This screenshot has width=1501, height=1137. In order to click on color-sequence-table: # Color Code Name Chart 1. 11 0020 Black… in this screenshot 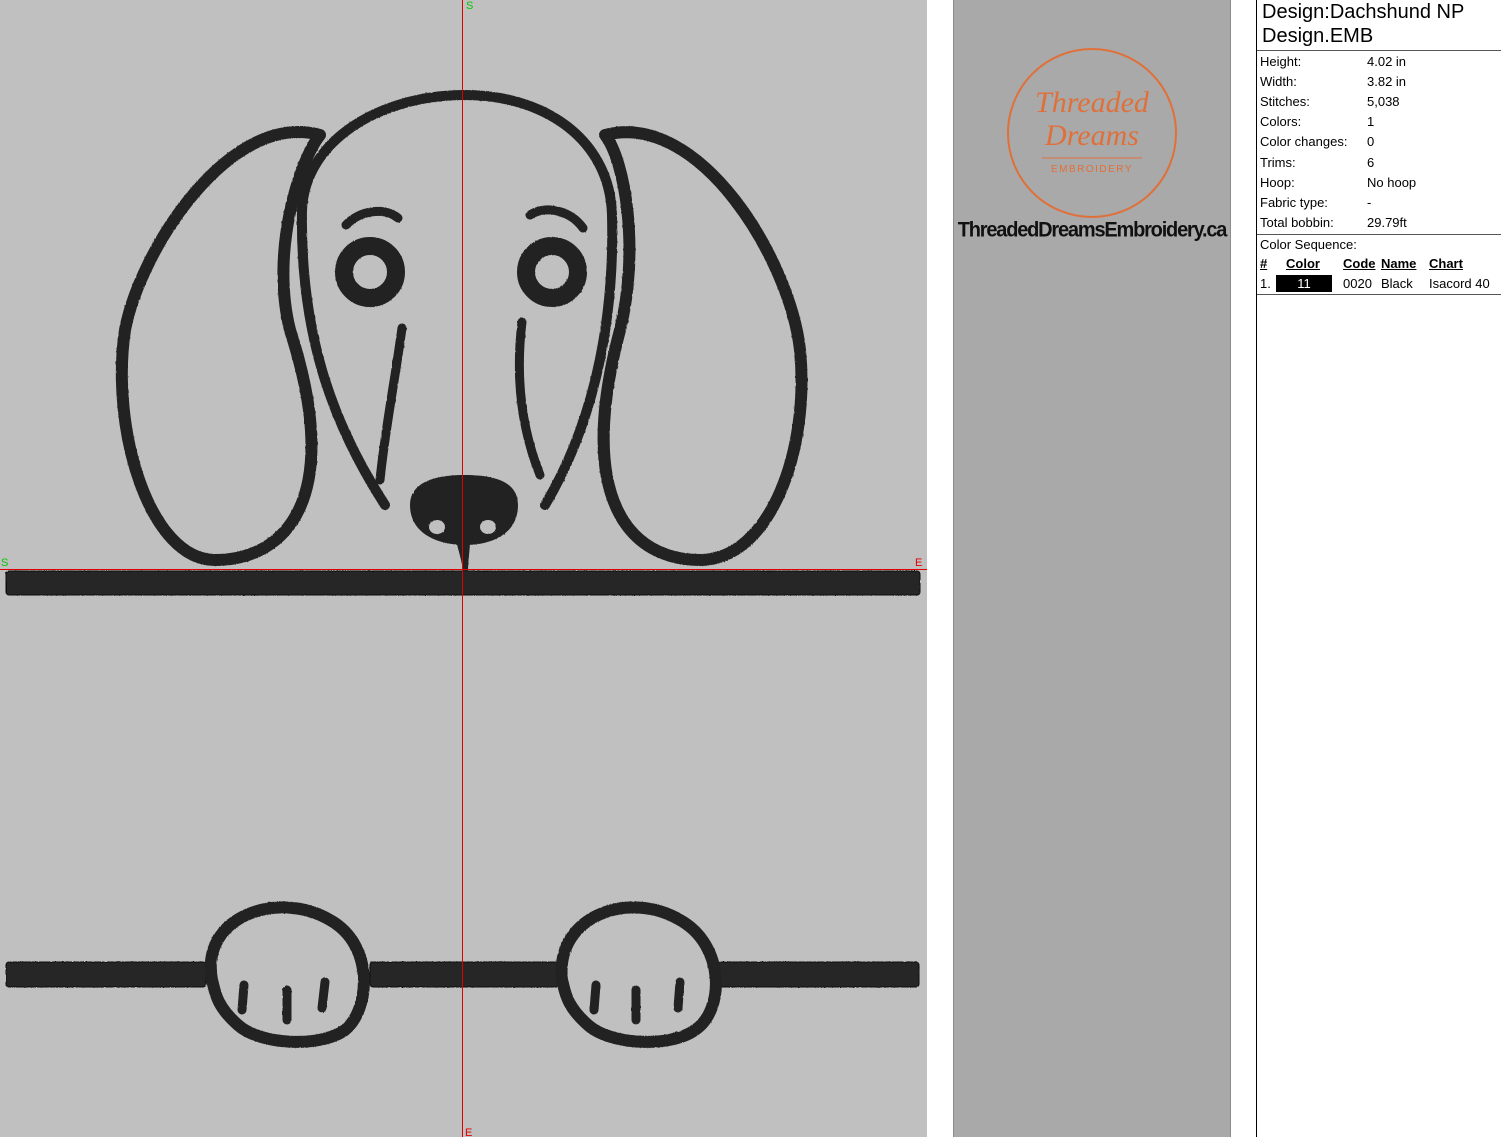, I will do `click(1379, 274)`.